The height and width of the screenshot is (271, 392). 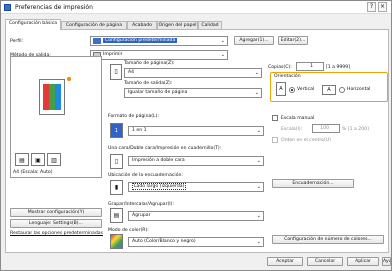 I want to click on profile-dropdown: Configuración predeterminada ⌄, so click(x=159, y=41).